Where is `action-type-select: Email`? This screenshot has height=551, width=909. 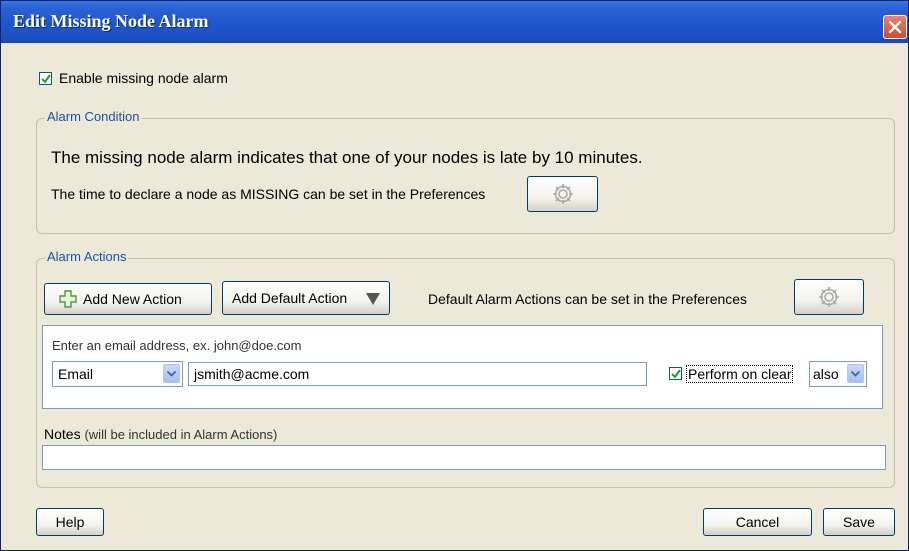 action-type-select: Email is located at coordinates (117, 374).